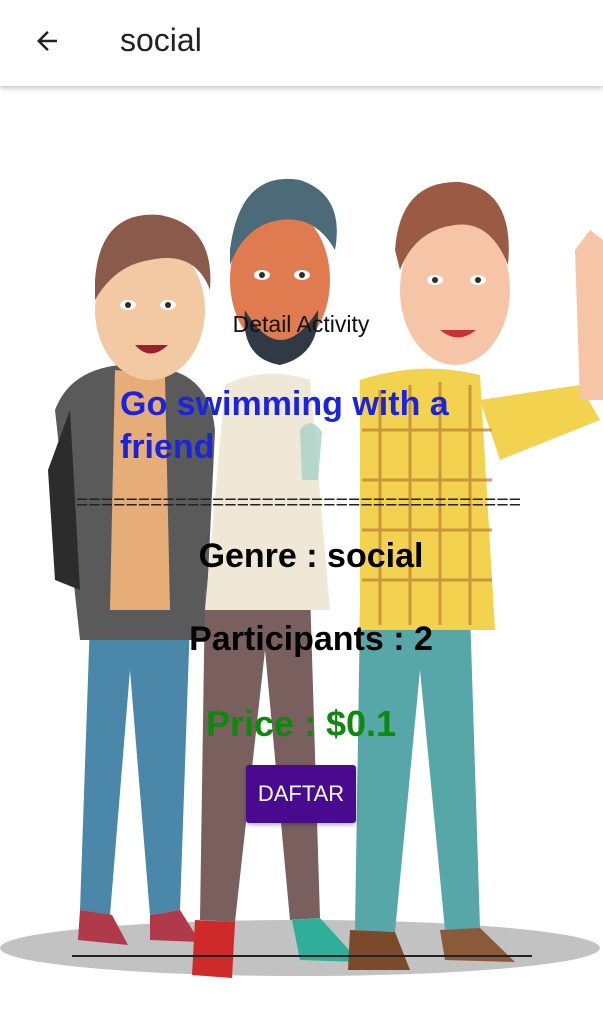 This screenshot has width=603, height=1024. I want to click on participants-text: Participants : 2, so click(311, 639).